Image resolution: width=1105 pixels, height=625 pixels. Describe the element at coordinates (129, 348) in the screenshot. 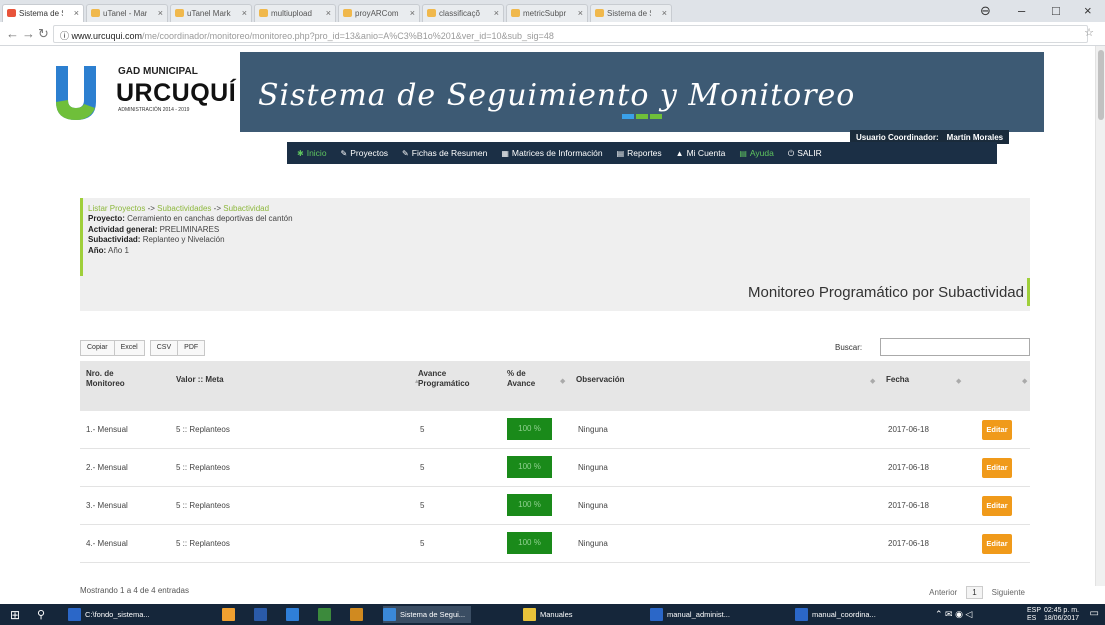

I see `excel-button: Excel` at that location.